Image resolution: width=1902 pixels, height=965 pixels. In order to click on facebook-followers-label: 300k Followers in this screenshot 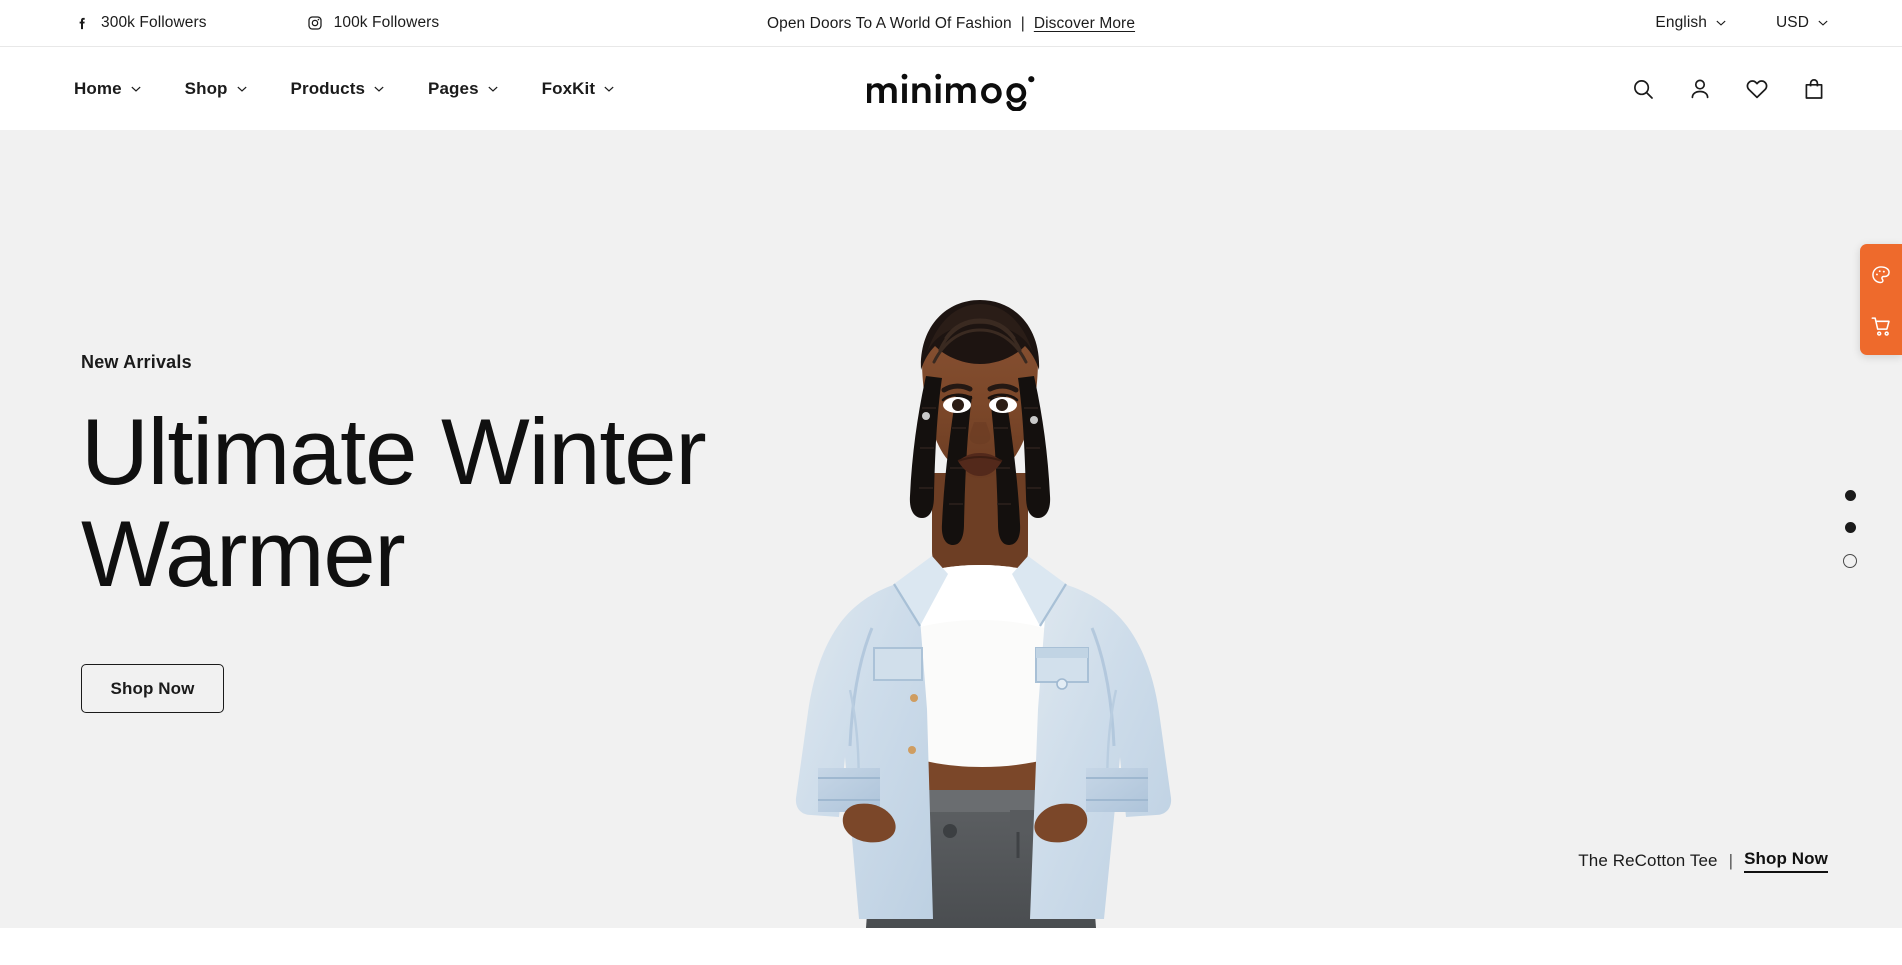, I will do `click(154, 22)`.